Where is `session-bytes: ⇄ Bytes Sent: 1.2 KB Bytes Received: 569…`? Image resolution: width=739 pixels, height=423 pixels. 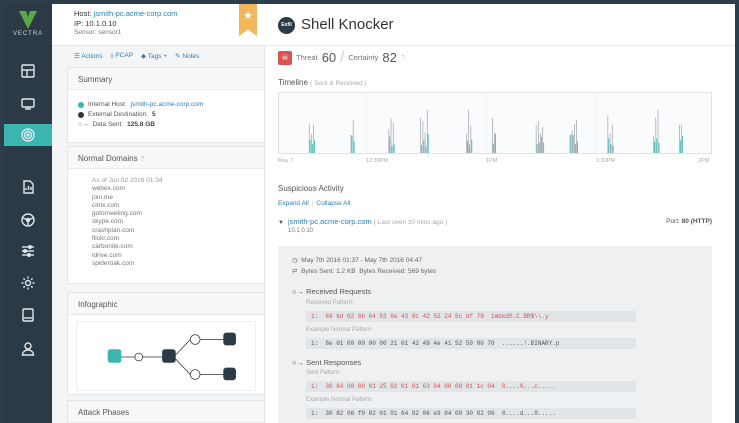 session-bytes: ⇄ Bytes Sent: 1.2 KB Bytes Received: 569… is located at coordinates (364, 271).